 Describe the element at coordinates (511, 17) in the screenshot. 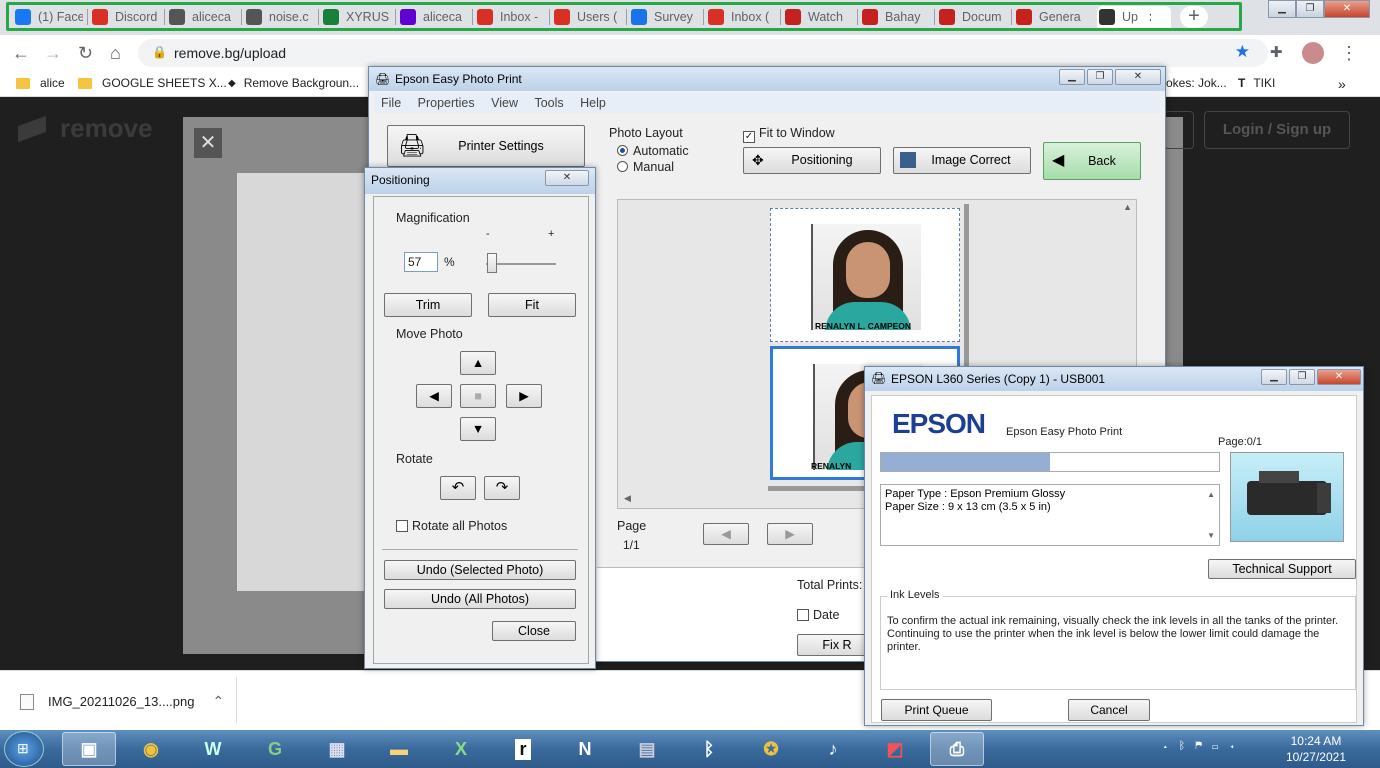

I see `tab: Inbox -` at that location.